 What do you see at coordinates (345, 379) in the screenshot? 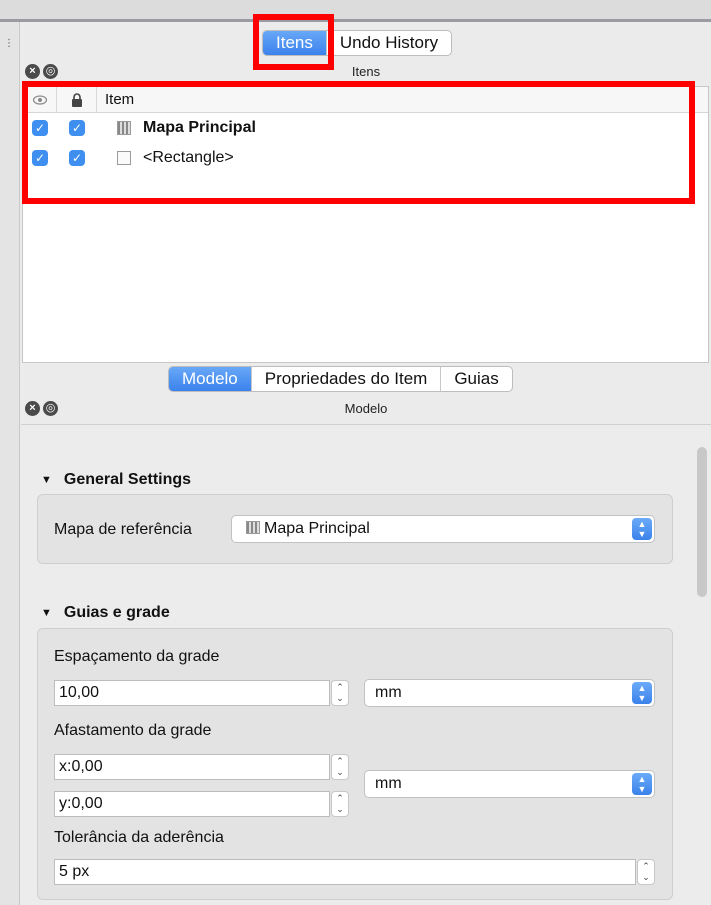
I see `tab-propriedades-do-item: Propriedades do Item` at bounding box center [345, 379].